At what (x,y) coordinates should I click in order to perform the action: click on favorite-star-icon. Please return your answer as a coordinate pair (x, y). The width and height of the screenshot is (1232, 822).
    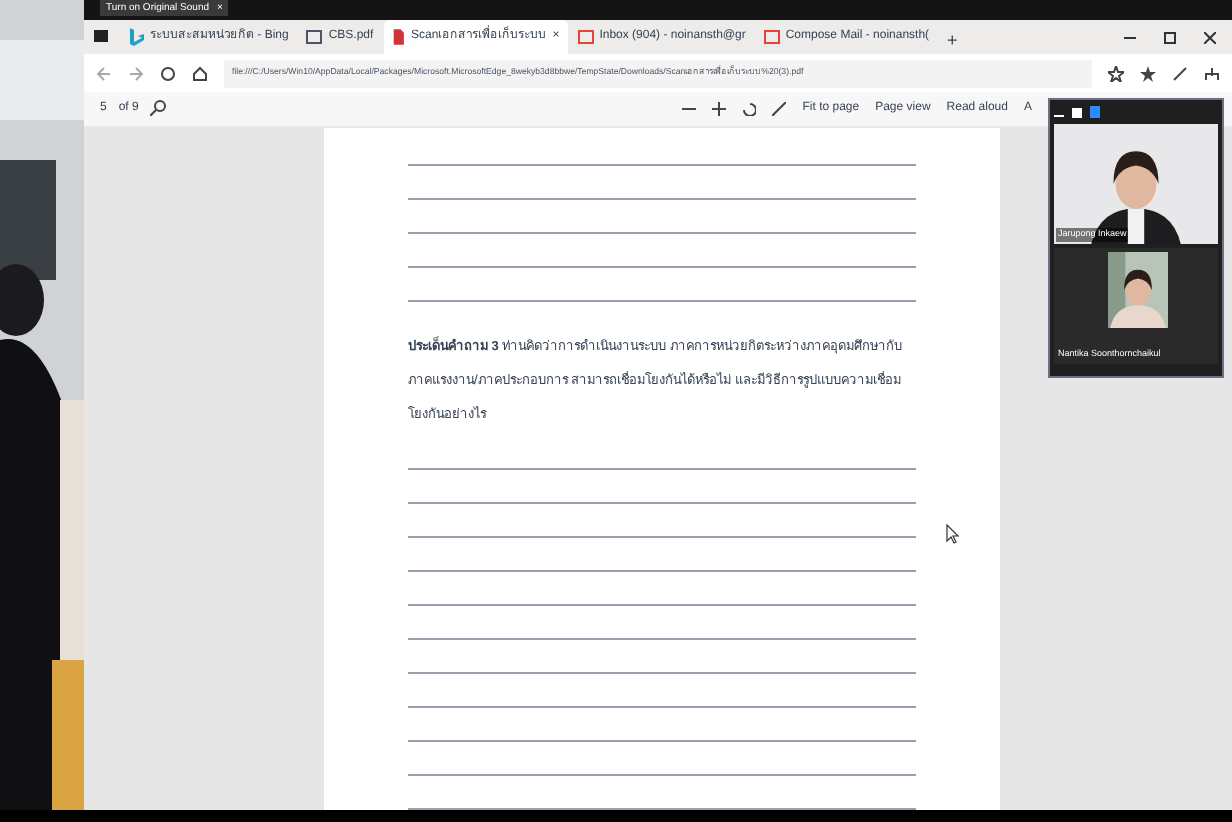
    Looking at the image, I should click on (1116, 73).